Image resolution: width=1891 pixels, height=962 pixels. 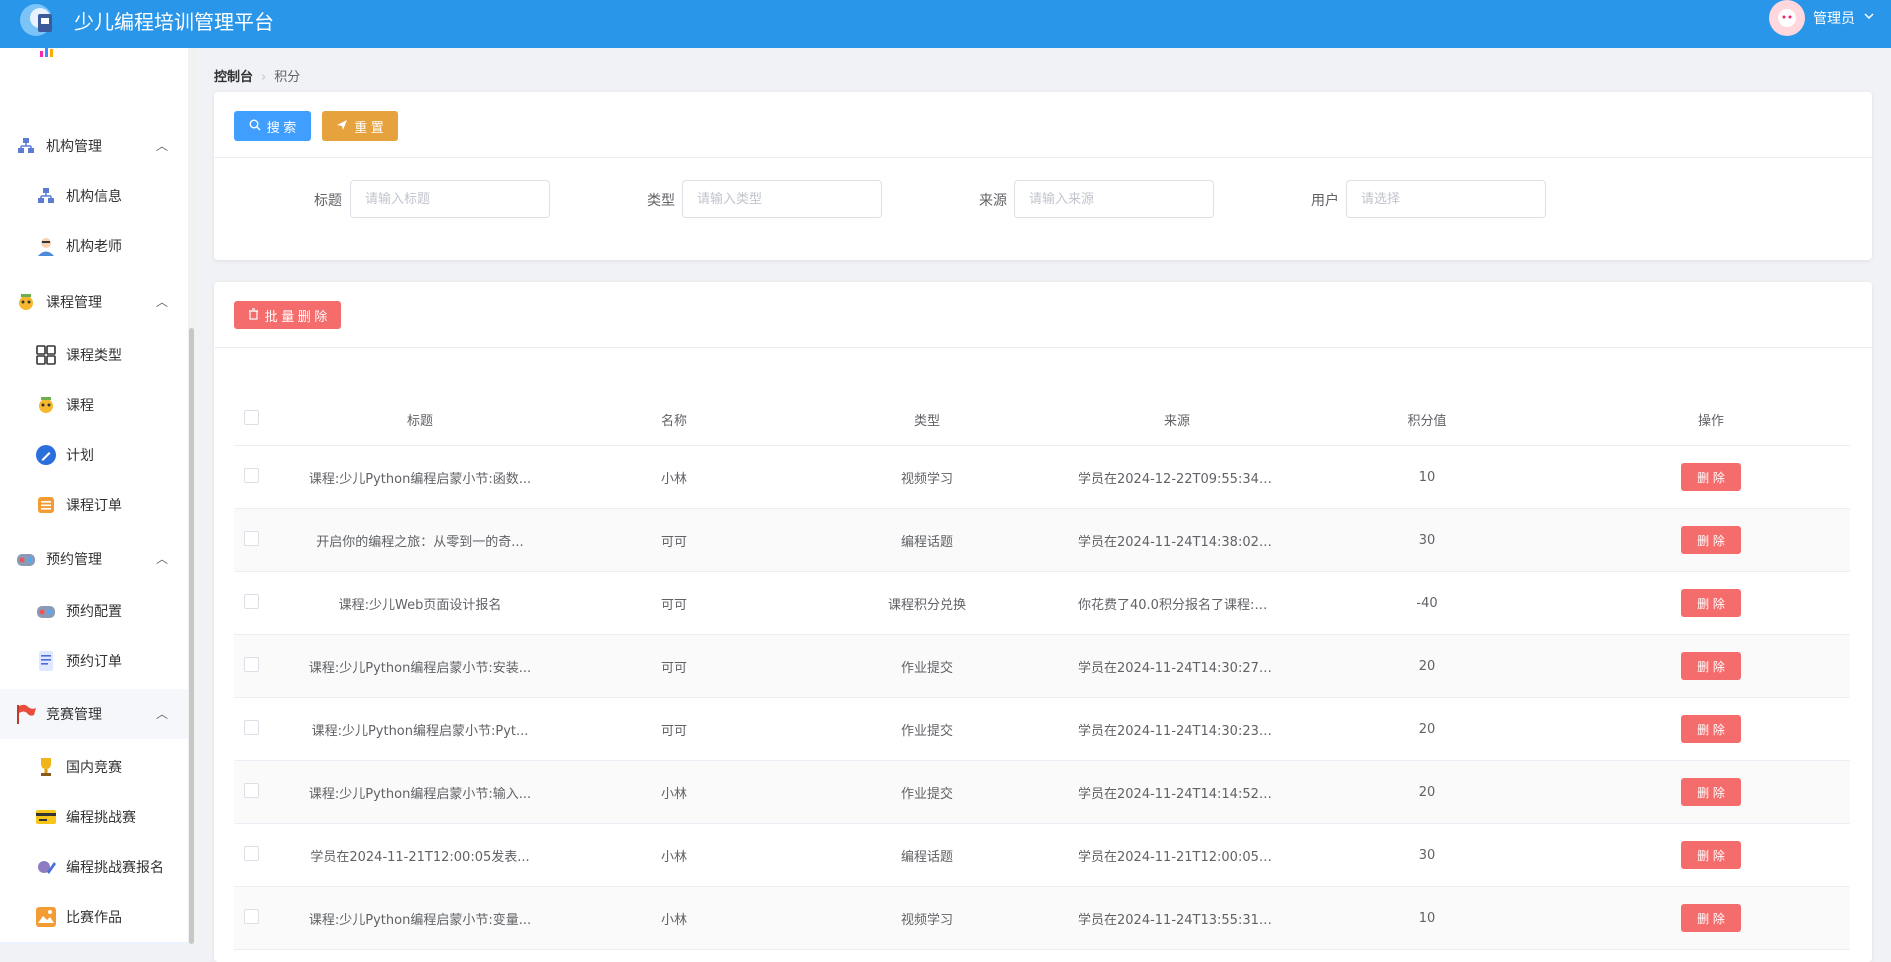 I want to click on list-icon, so click(x=46, y=661).